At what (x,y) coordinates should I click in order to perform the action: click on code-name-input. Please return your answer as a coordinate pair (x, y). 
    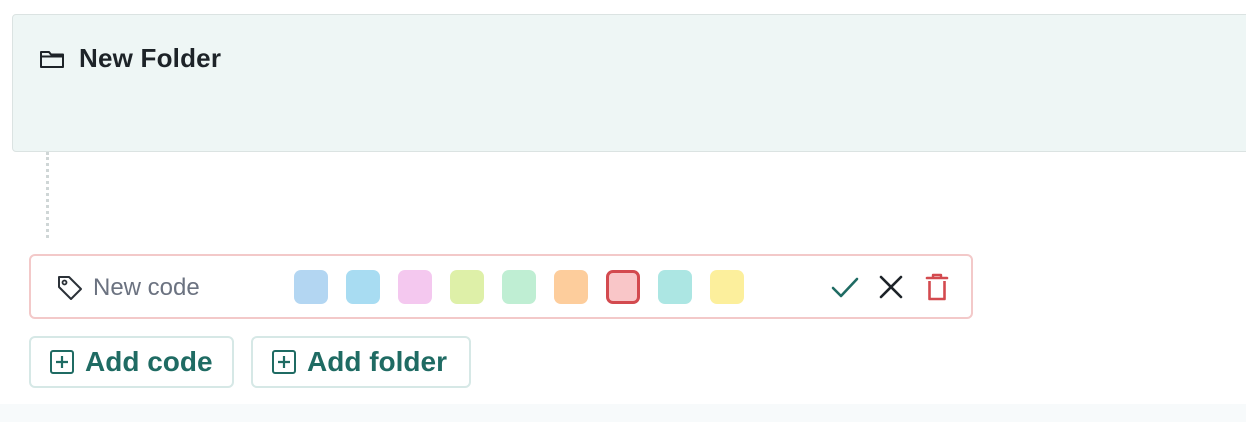
    Looking at the image, I should click on (188, 288).